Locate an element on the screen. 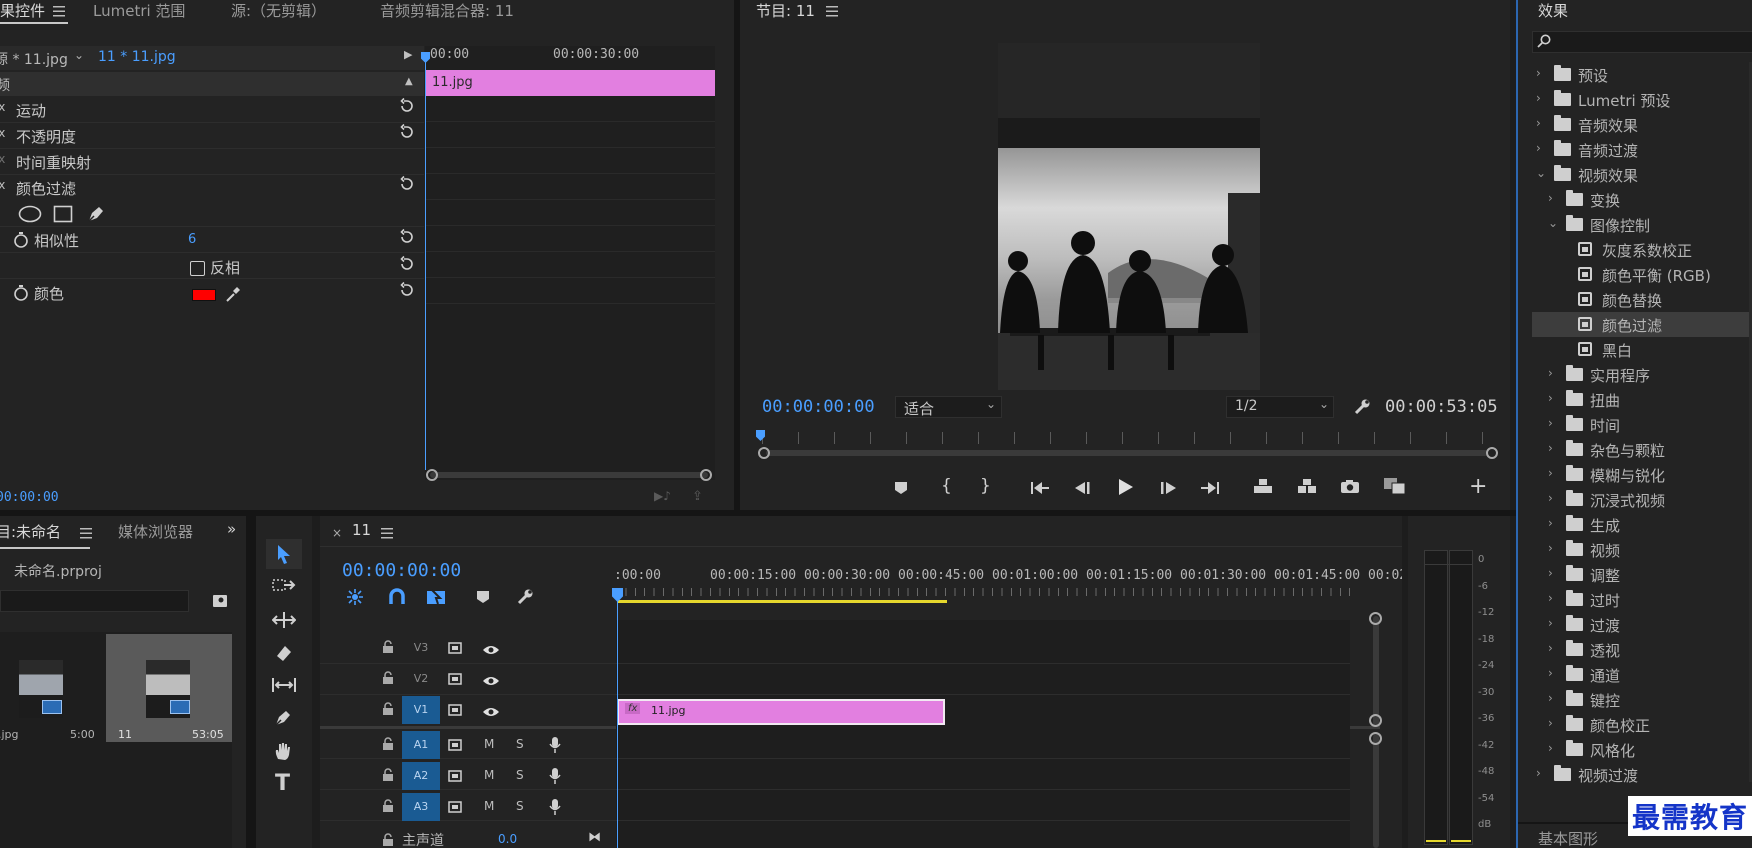  add-marker-icon is located at coordinates (901, 489).